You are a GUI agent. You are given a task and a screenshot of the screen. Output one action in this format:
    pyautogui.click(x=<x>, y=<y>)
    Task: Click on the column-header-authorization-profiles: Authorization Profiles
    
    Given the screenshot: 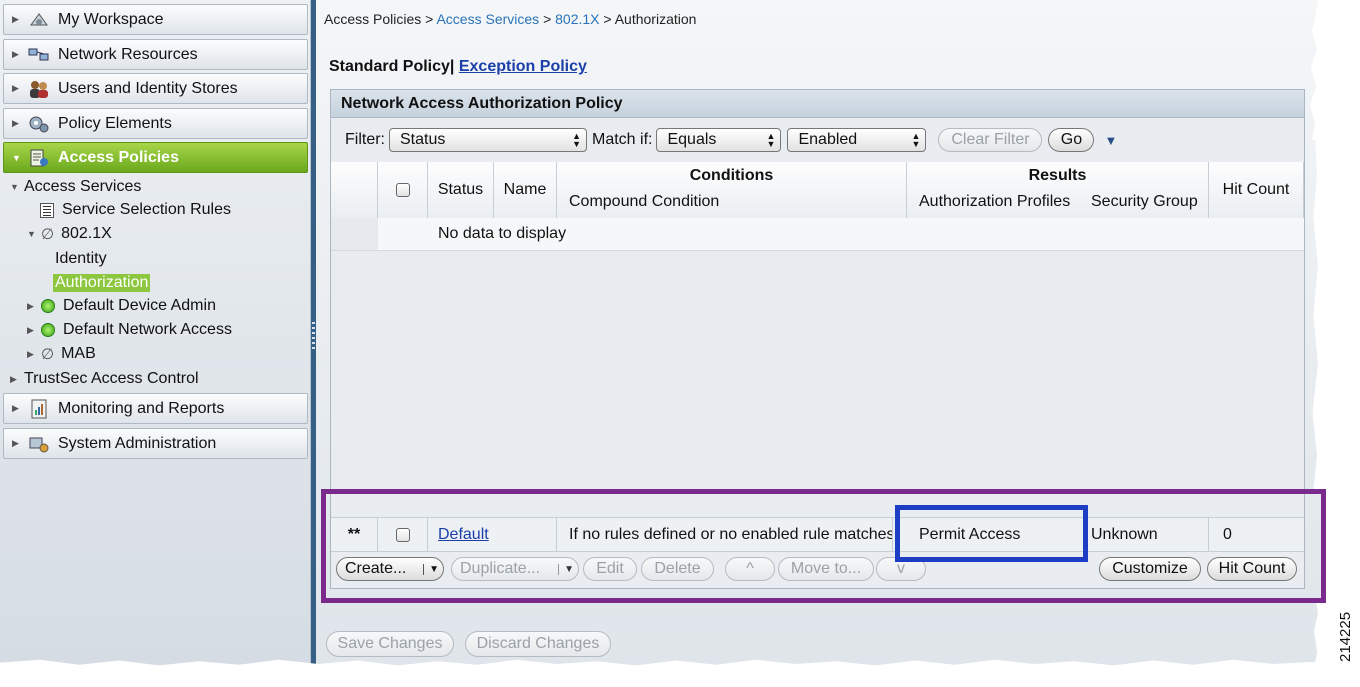 What is the action you would take?
    pyautogui.click(x=994, y=202)
    